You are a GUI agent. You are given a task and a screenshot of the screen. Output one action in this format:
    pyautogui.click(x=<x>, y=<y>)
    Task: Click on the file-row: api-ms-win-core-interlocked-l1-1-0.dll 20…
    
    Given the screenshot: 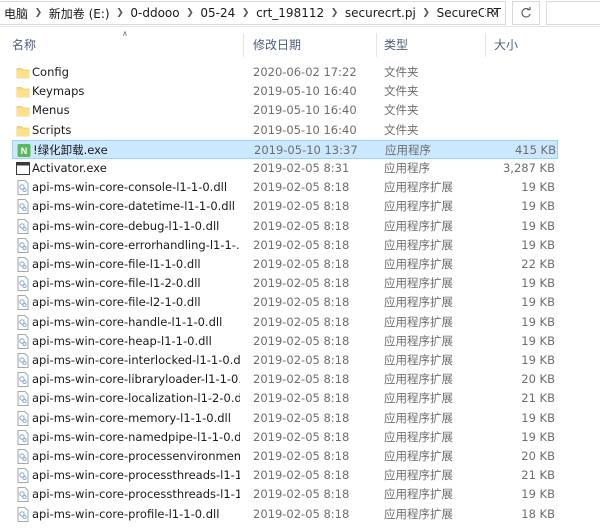 What is the action you would take?
    pyautogui.click(x=285, y=360)
    